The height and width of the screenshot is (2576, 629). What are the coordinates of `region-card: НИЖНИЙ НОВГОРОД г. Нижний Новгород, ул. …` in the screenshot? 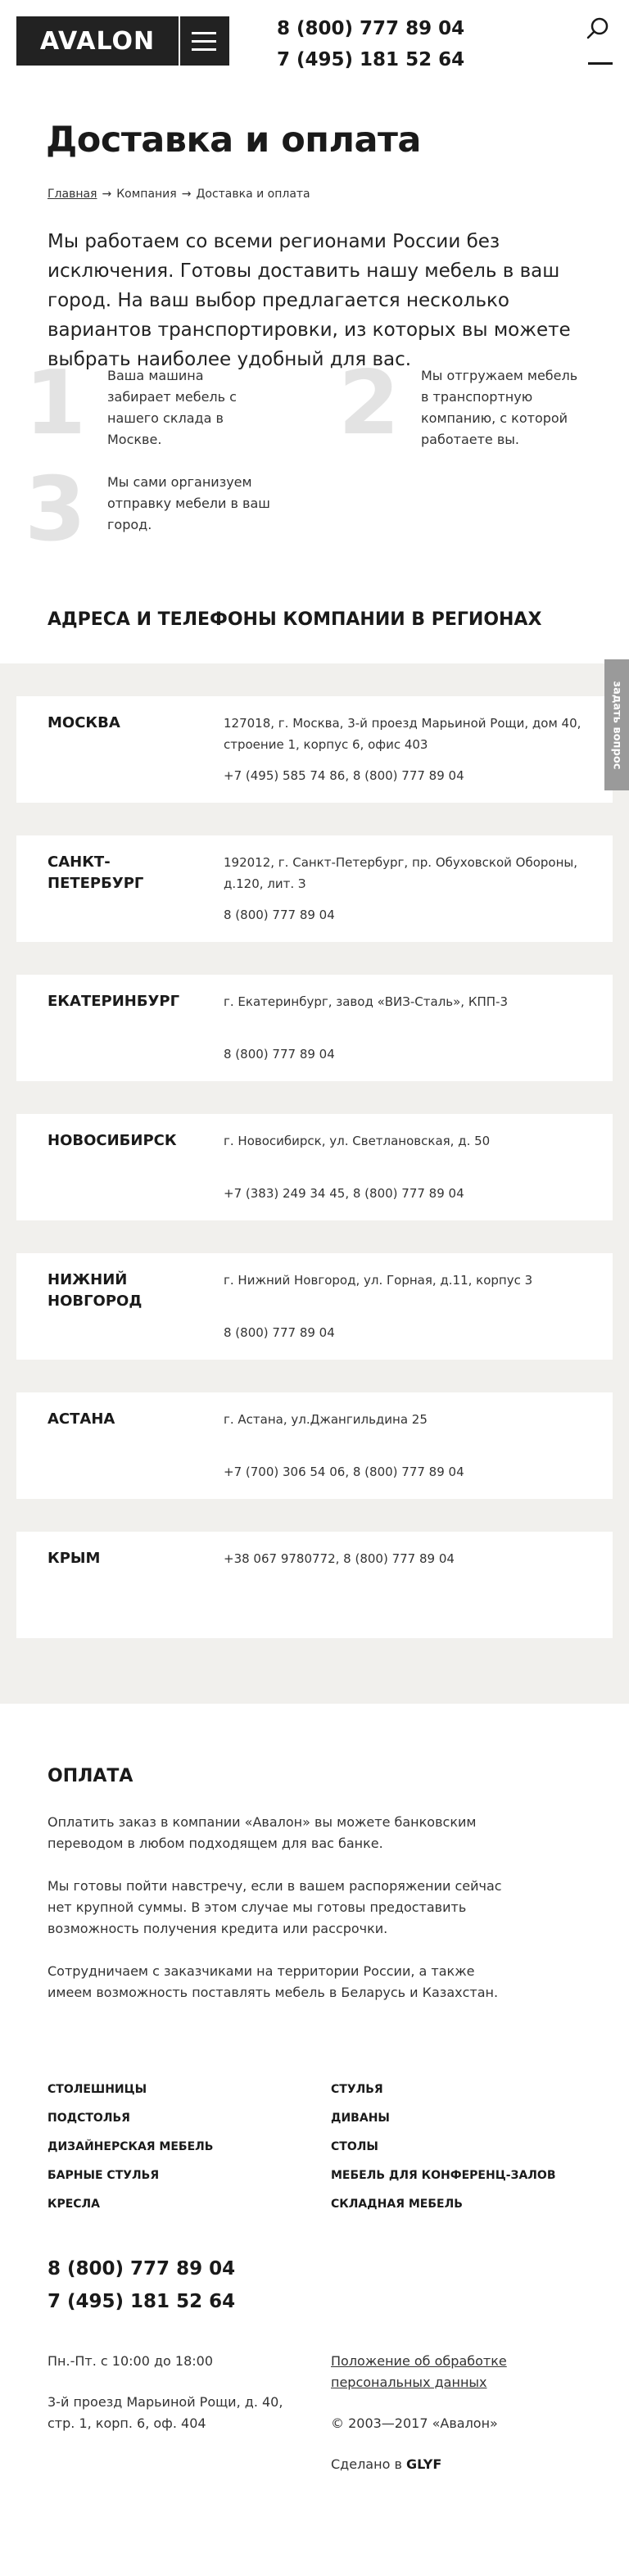 It's located at (314, 1306).